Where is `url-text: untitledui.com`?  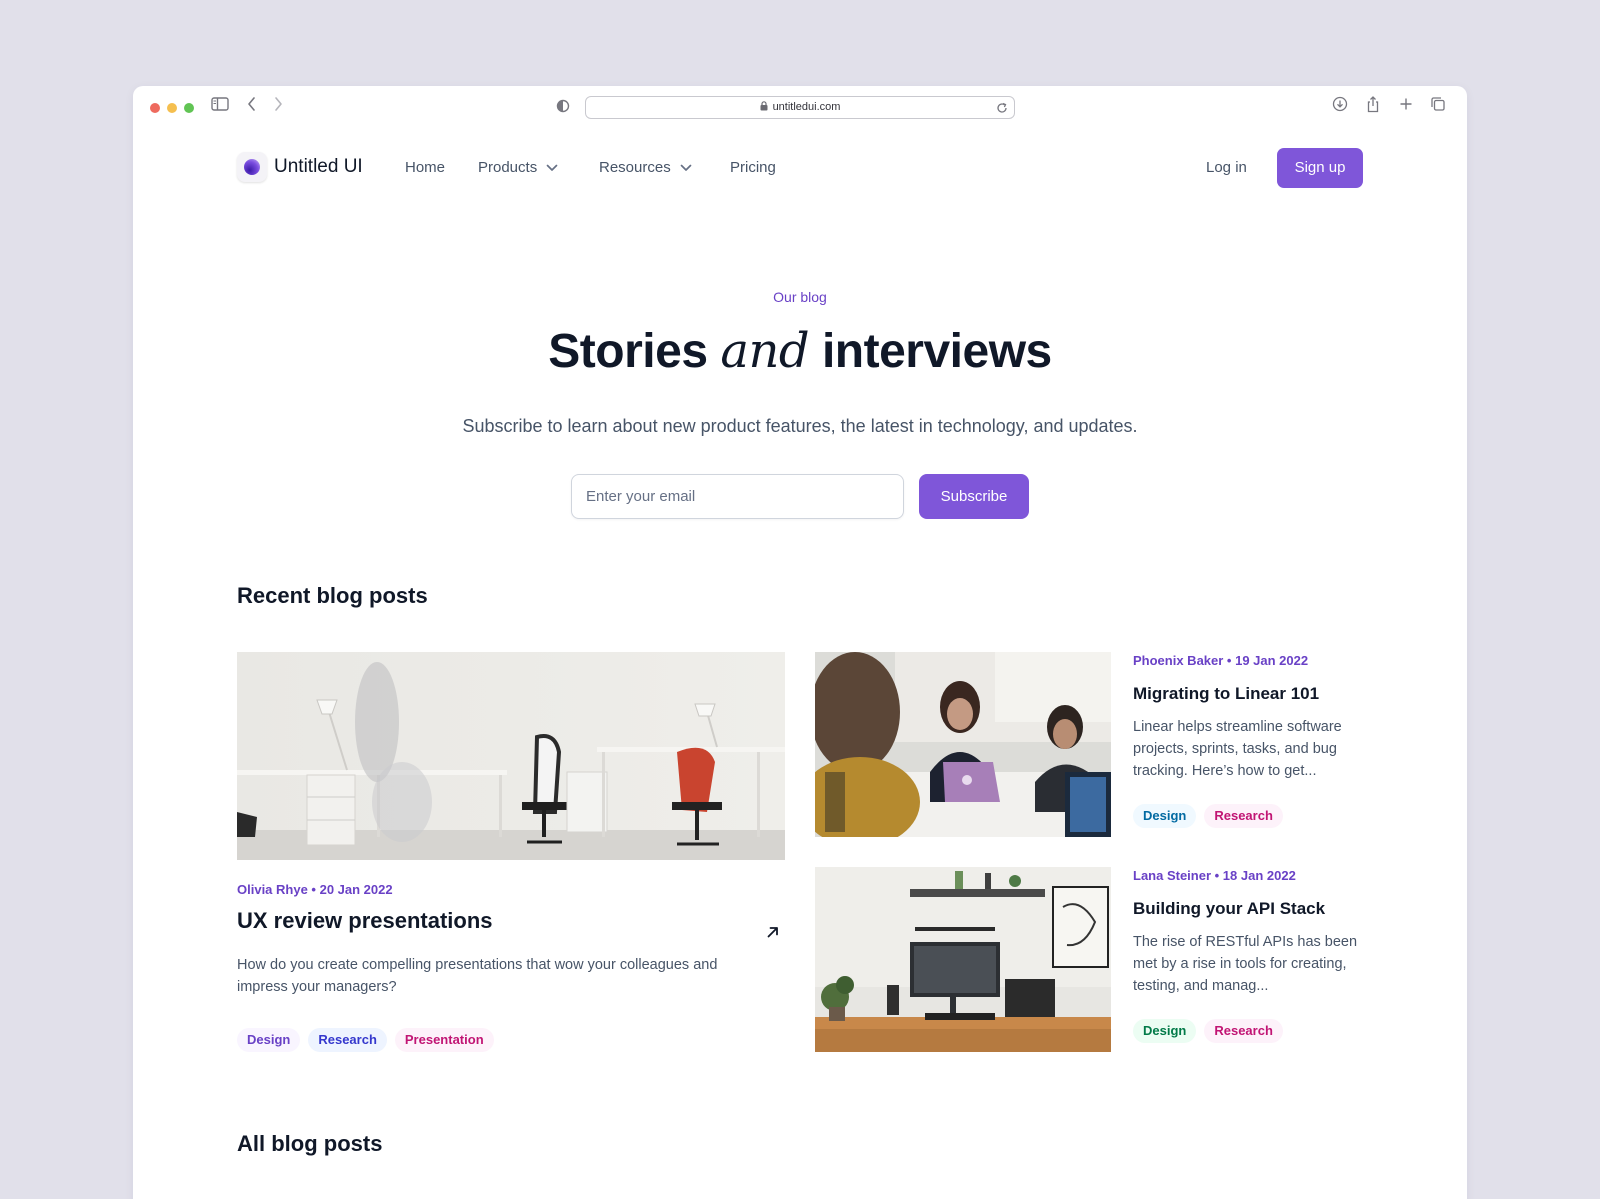 url-text: untitledui.com is located at coordinates (806, 107).